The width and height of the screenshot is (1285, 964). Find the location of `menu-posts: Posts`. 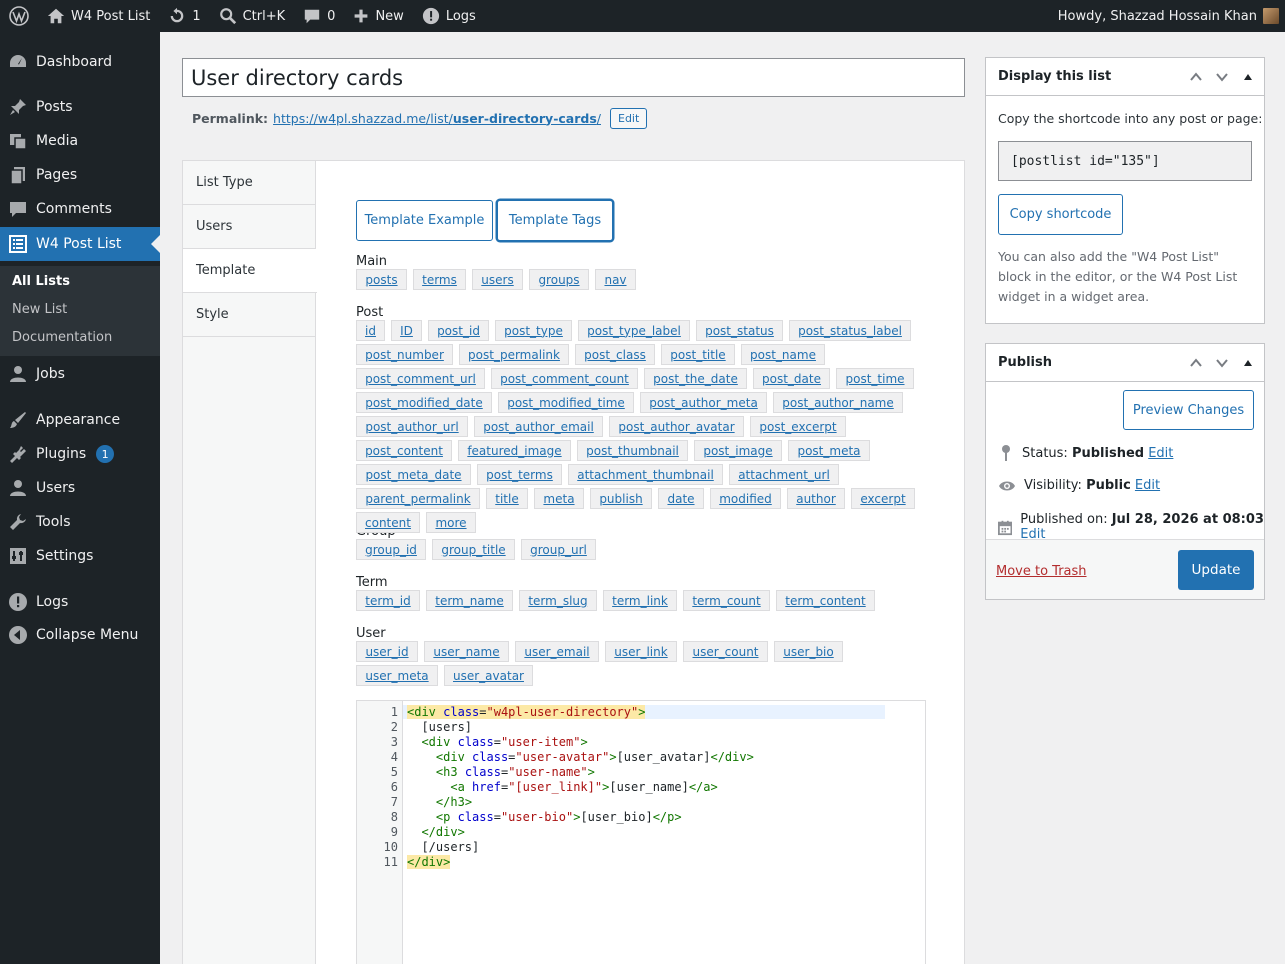

menu-posts: Posts is located at coordinates (80, 107).